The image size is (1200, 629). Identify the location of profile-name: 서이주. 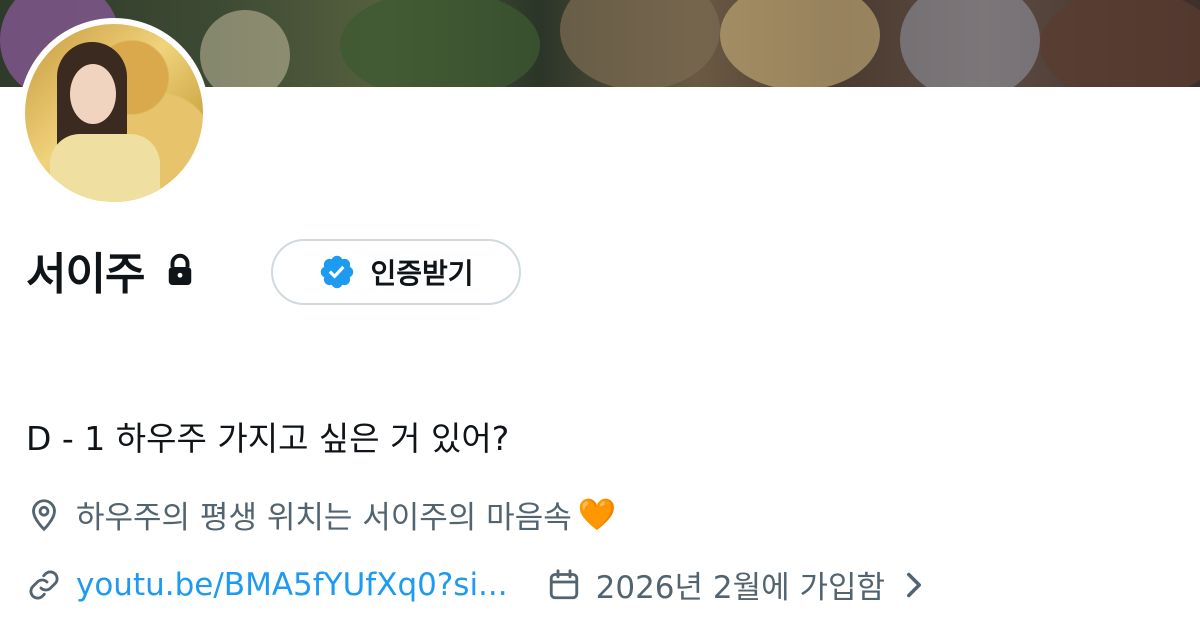
(85, 274).